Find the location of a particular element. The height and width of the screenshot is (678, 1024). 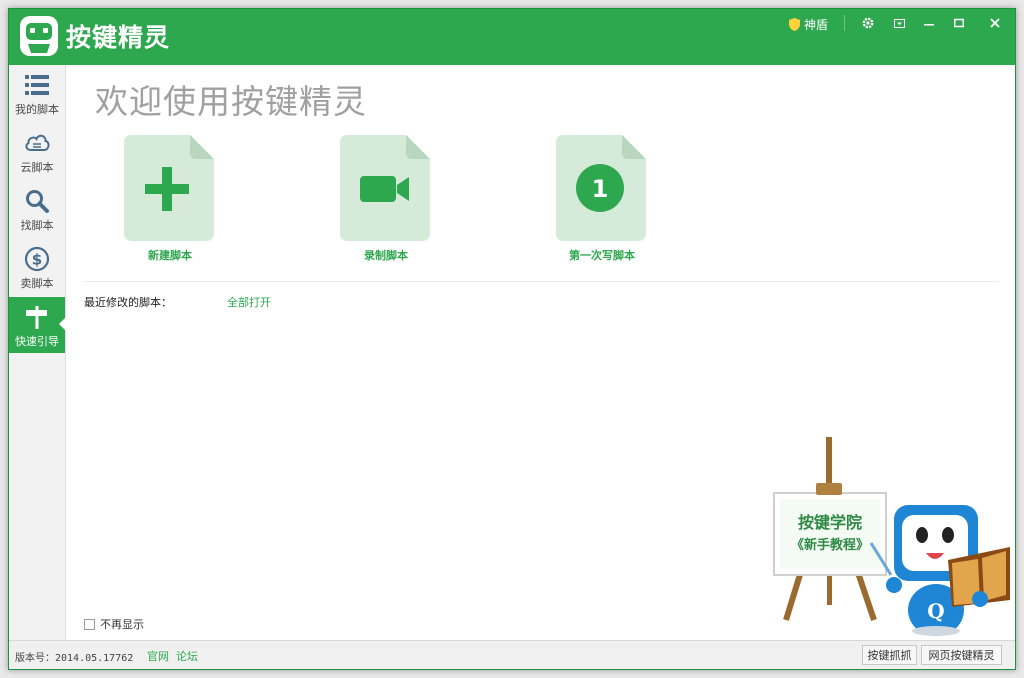

divider is located at coordinates (541, 281).